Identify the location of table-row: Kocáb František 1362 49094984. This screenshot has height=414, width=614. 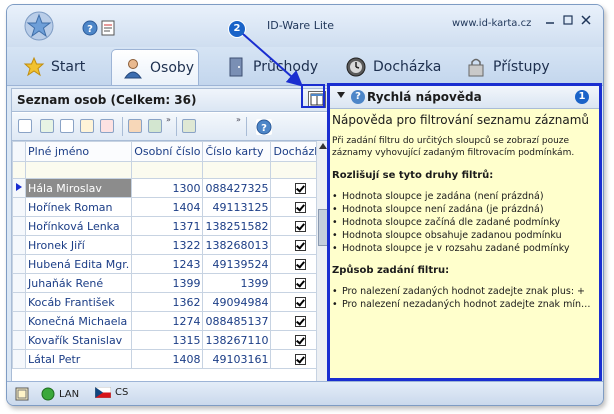
(171, 302).